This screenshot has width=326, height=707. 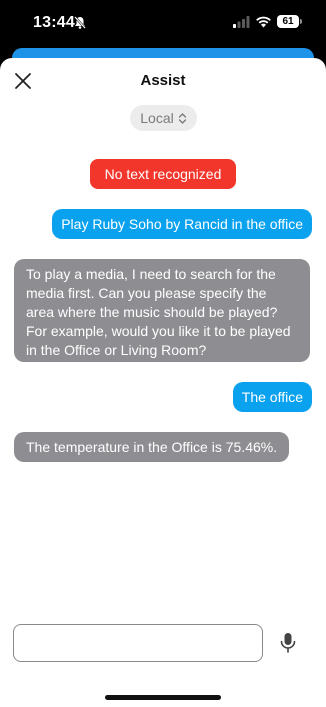 I want to click on status-time: 13:44, so click(x=54, y=22).